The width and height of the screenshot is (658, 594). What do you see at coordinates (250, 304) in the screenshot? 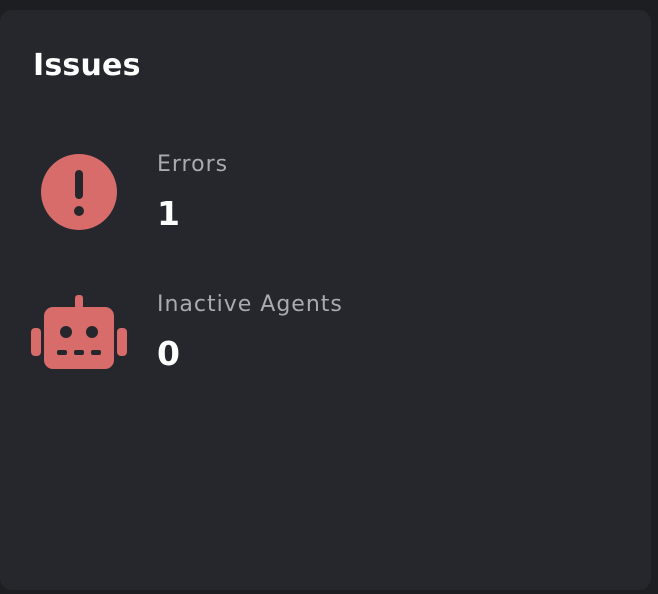
I see `issue-label-inactive-agents: Inactive Agents` at bounding box center [250, 304].